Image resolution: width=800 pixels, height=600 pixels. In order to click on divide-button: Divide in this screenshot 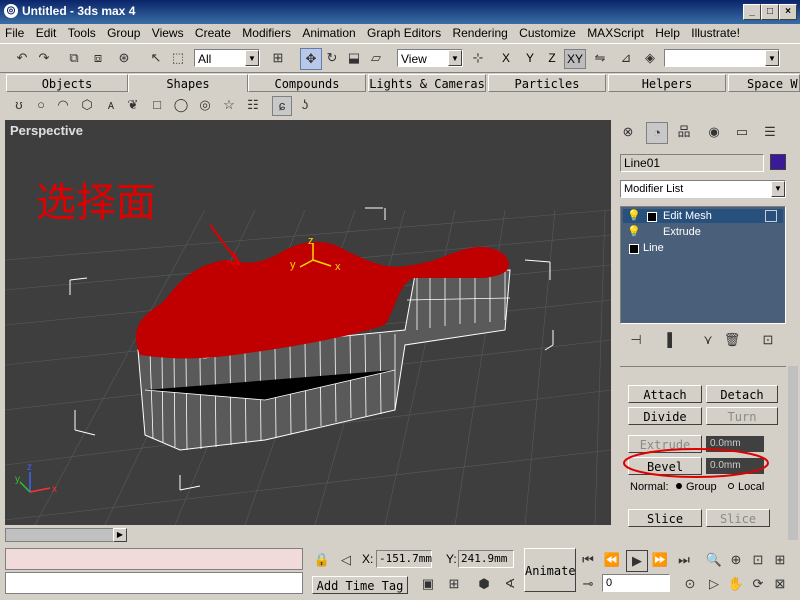, I will do `click(665, 416)`.